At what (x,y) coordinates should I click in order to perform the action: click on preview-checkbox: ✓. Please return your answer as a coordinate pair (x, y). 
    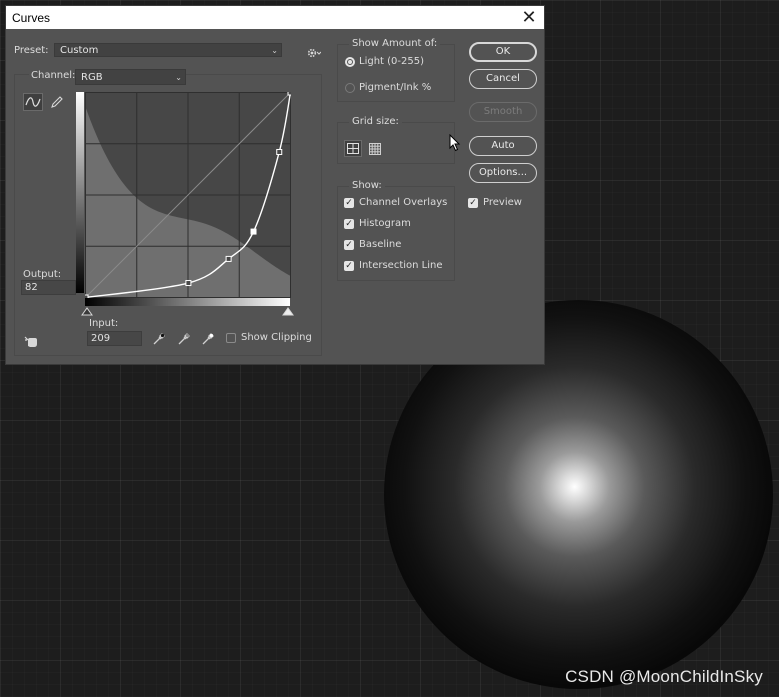
    Looking at the image, I should click on (473, 203).